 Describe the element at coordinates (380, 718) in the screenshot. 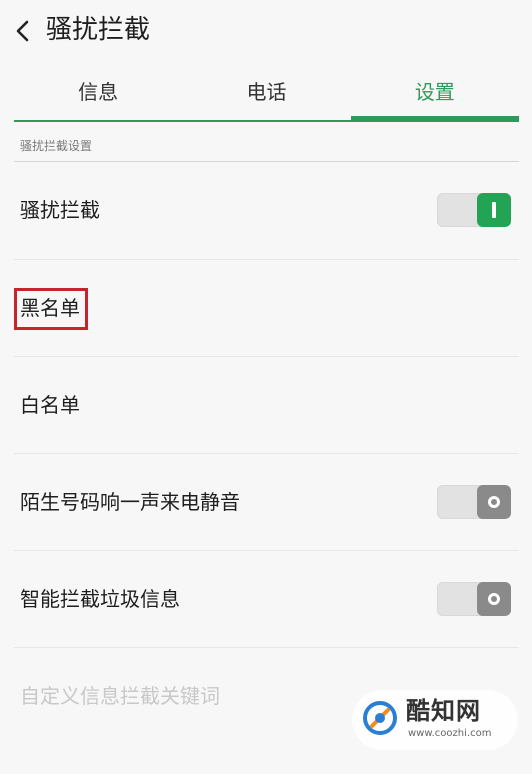

I see `coozhi-logo-icon` at that location.